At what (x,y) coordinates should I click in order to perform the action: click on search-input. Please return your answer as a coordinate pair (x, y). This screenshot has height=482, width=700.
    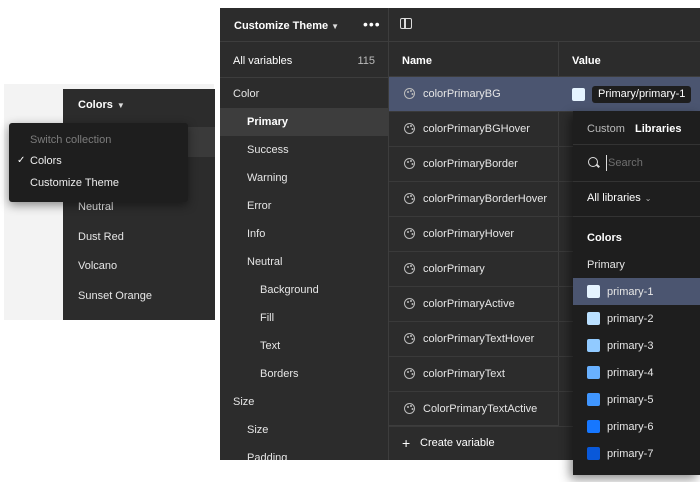
    Looking at the image, I should click on (652, 163).